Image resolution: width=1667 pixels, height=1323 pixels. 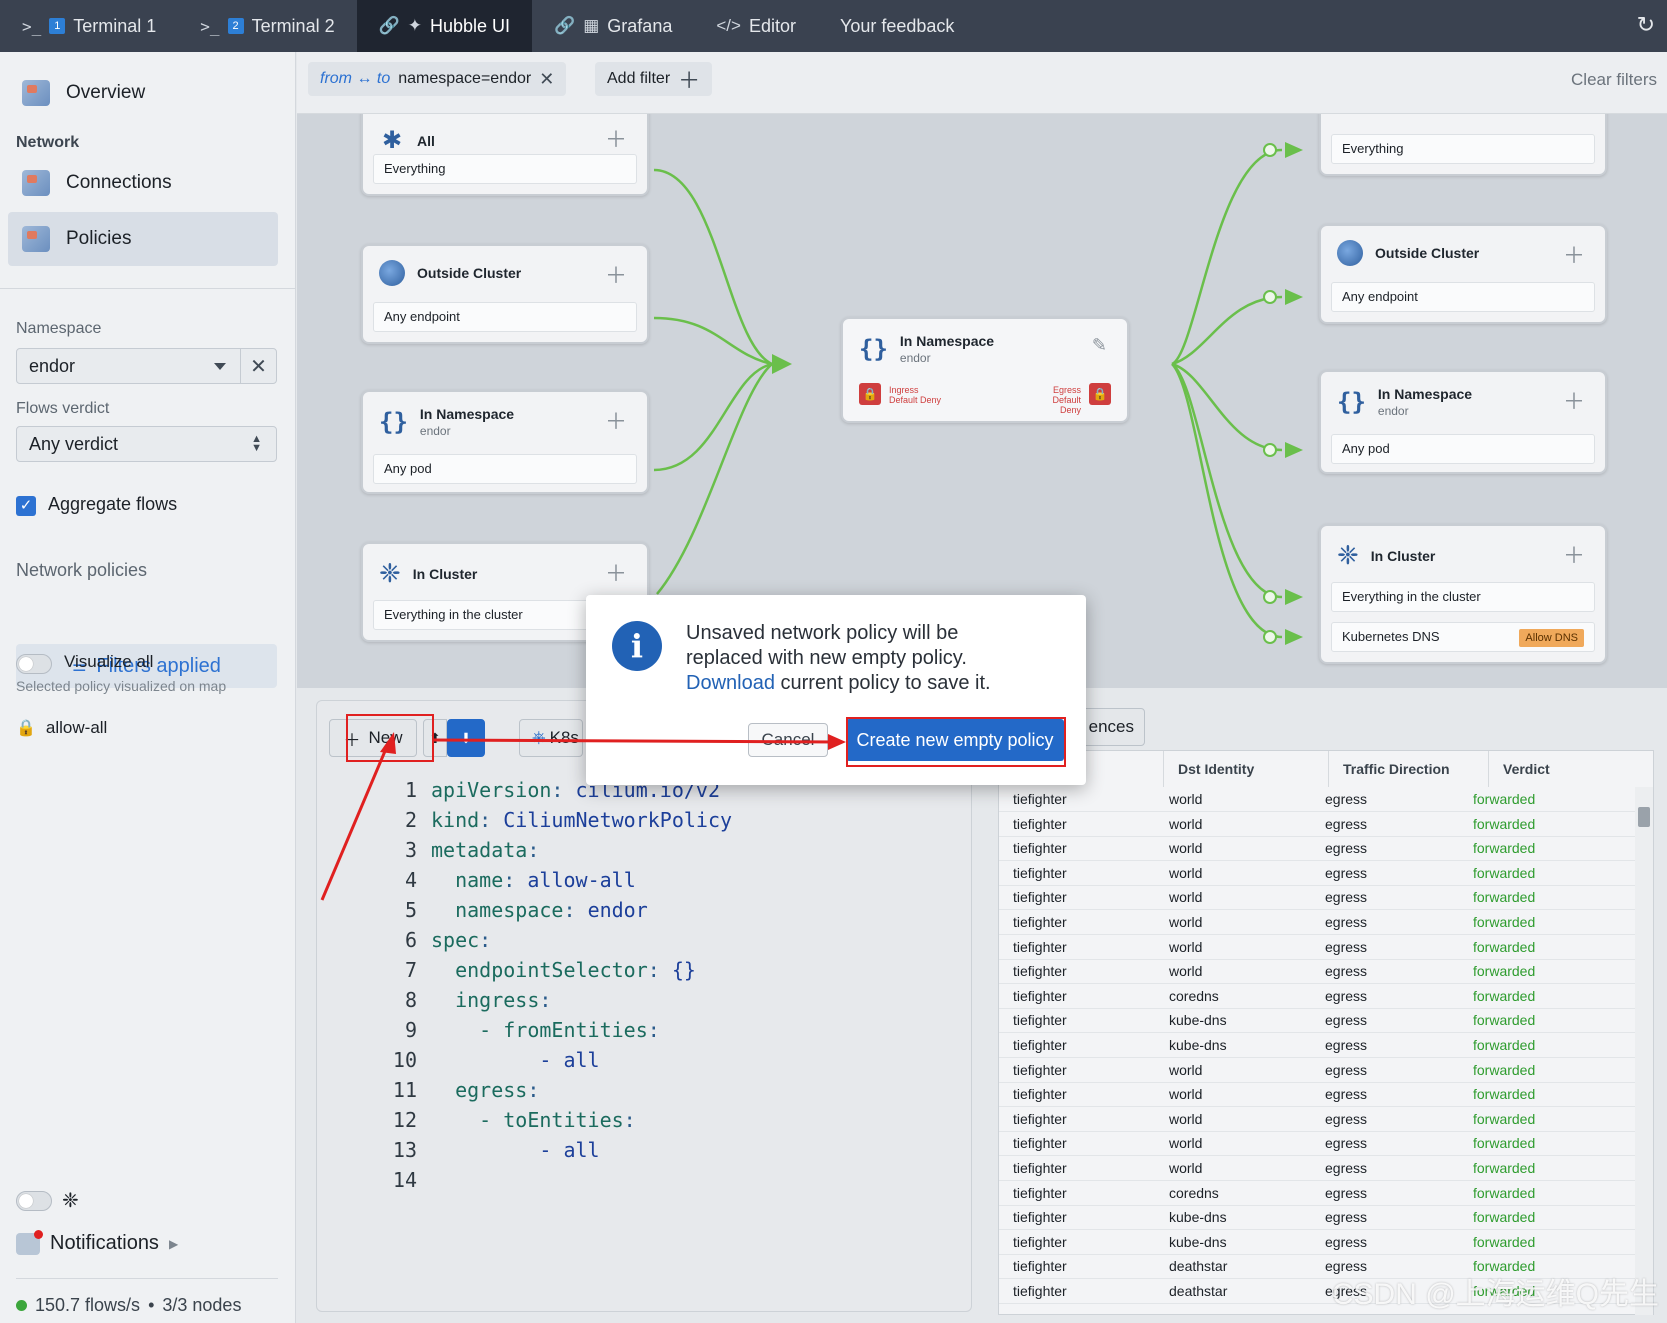 I want to click on annotation-arrows, so click(x=583, y=816).